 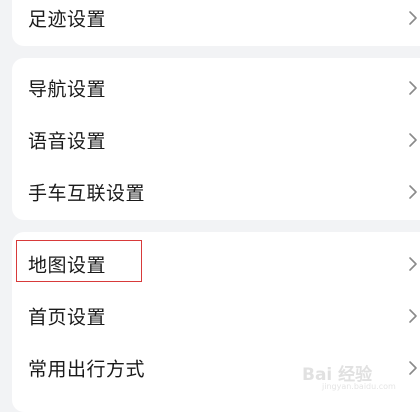 I want to click on settings-item-label: 导航设置, so click(x=67, y=89).